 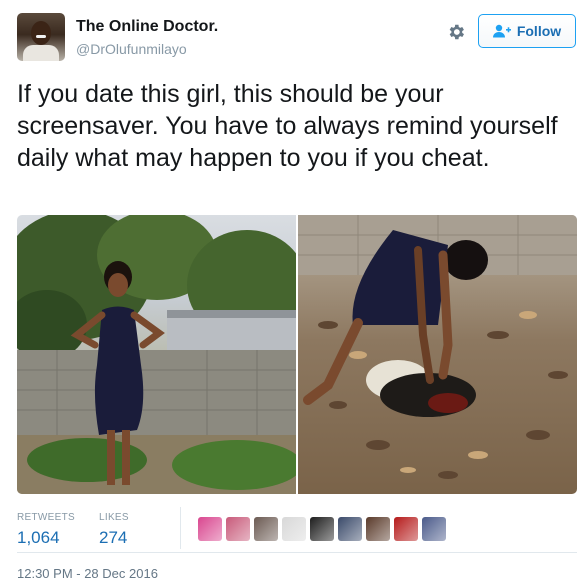 I want to click on follow-label: Follow, so click(x=539, y=31).